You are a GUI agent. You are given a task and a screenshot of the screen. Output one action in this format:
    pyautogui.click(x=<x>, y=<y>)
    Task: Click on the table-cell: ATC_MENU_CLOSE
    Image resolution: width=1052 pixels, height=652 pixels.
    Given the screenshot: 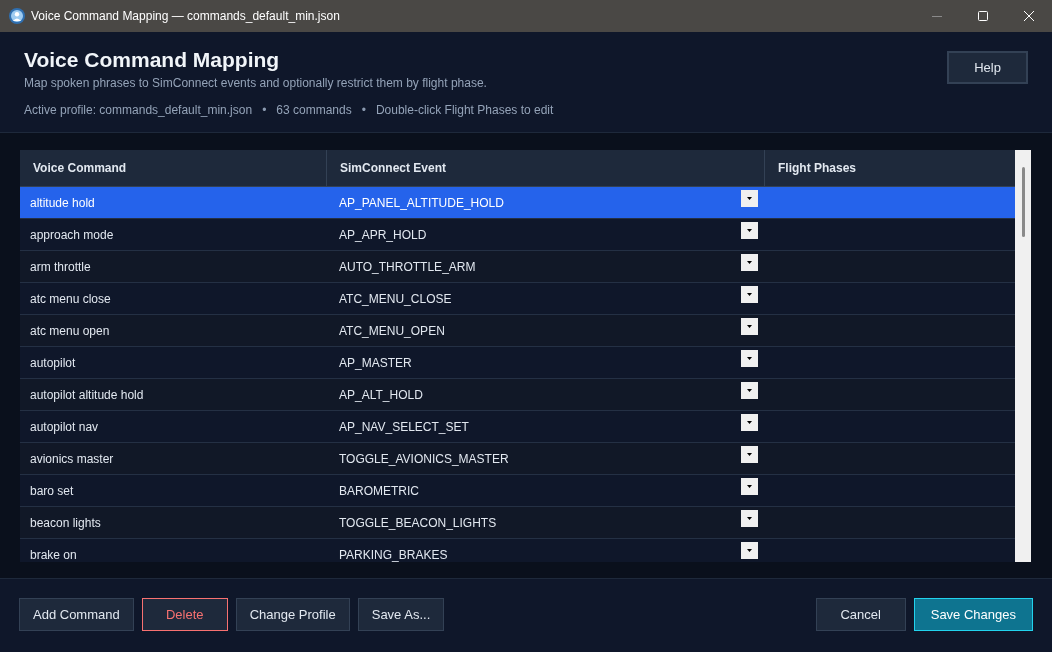 What is the action you would take?
    pyautogui.click(x=395, y=298)
    